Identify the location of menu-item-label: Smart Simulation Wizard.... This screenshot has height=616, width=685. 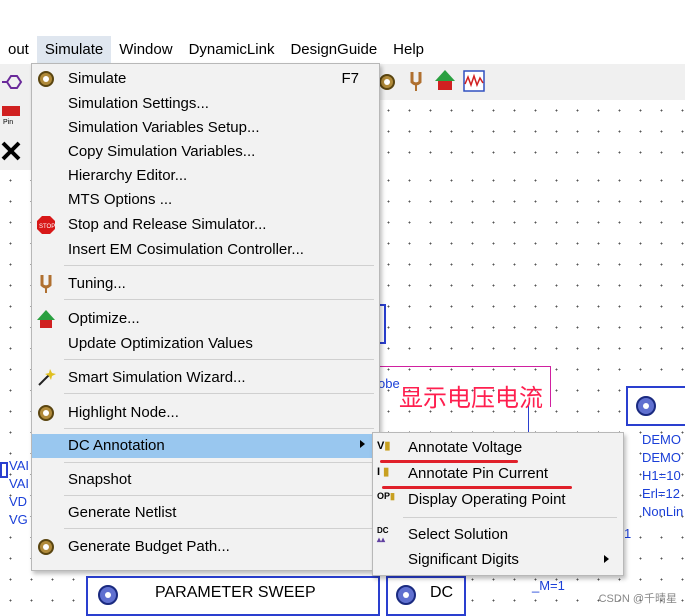
(157, 377).